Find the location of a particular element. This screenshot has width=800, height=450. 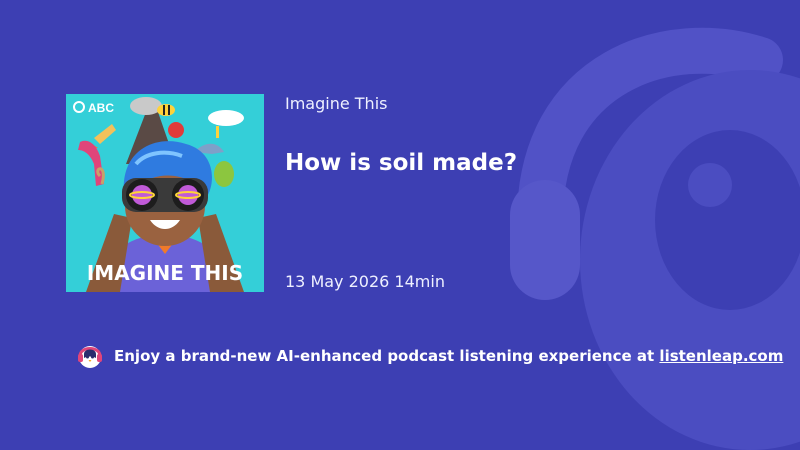

episode-title: How is soil made? is located at coordinates (401, 163).